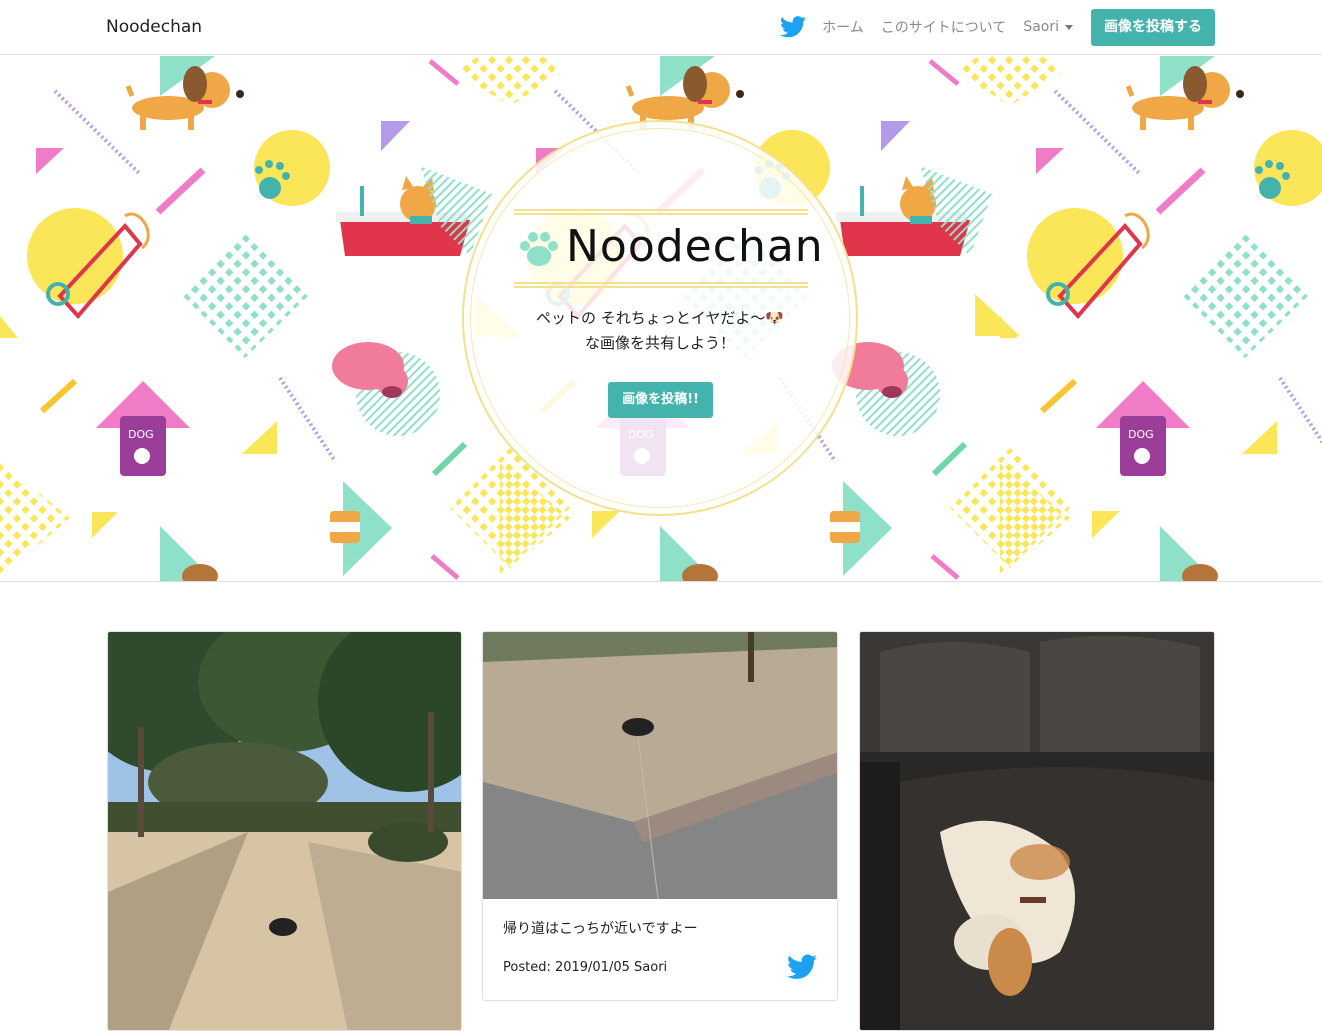 The height and width of the screenshot is (1031, 1322). I want to click on paw-icon, so click(539, 248).